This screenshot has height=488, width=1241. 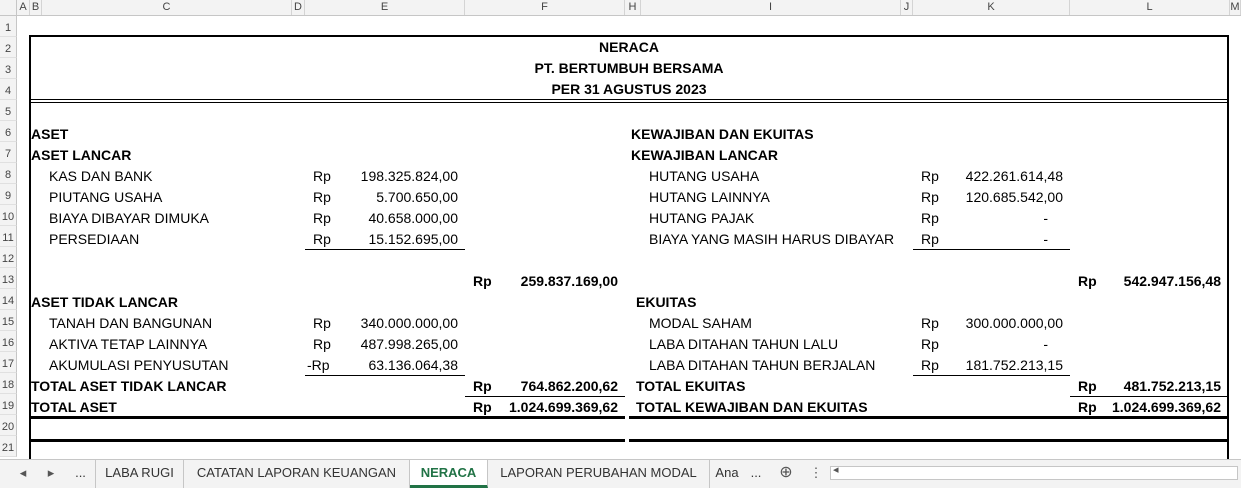 What do you see at coordinates (8, 404) in the screenshot?
I see `row-header: 19` at bounding box center [8, 404].